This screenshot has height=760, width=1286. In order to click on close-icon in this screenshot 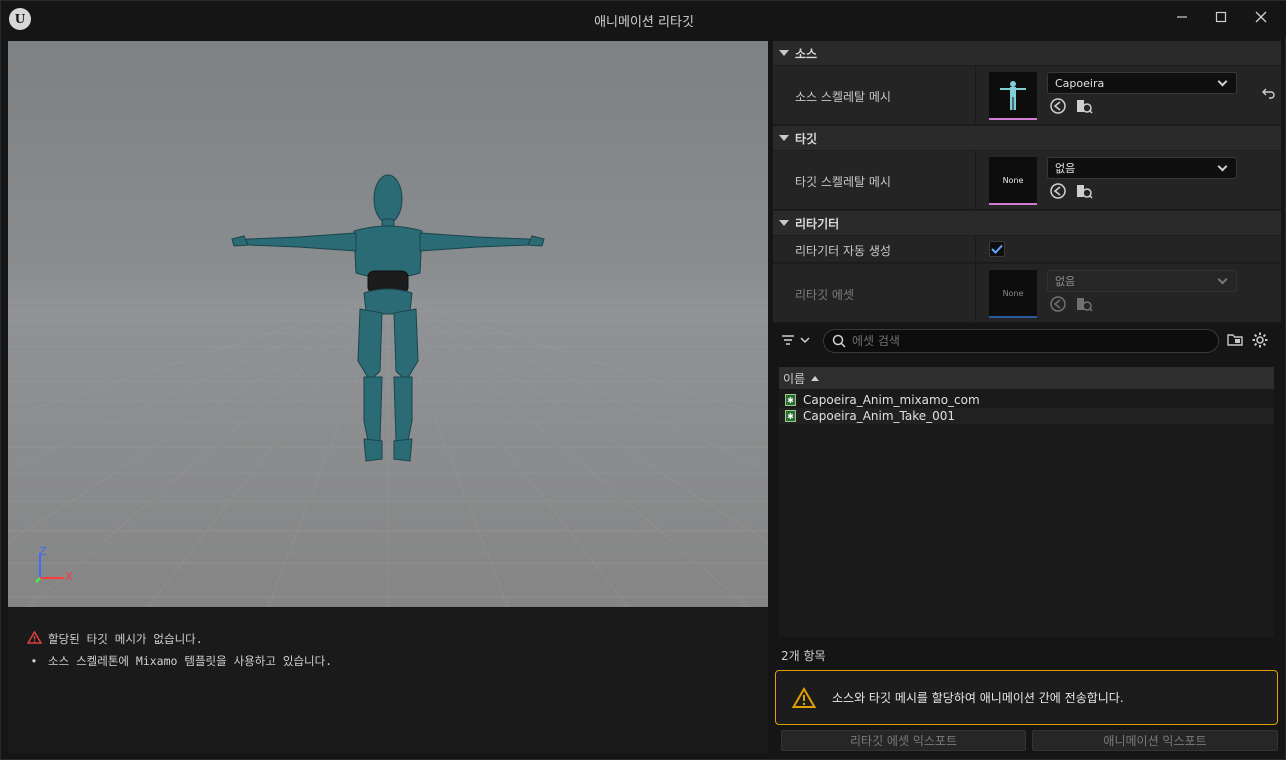, I will do `click(1261, 17)`.